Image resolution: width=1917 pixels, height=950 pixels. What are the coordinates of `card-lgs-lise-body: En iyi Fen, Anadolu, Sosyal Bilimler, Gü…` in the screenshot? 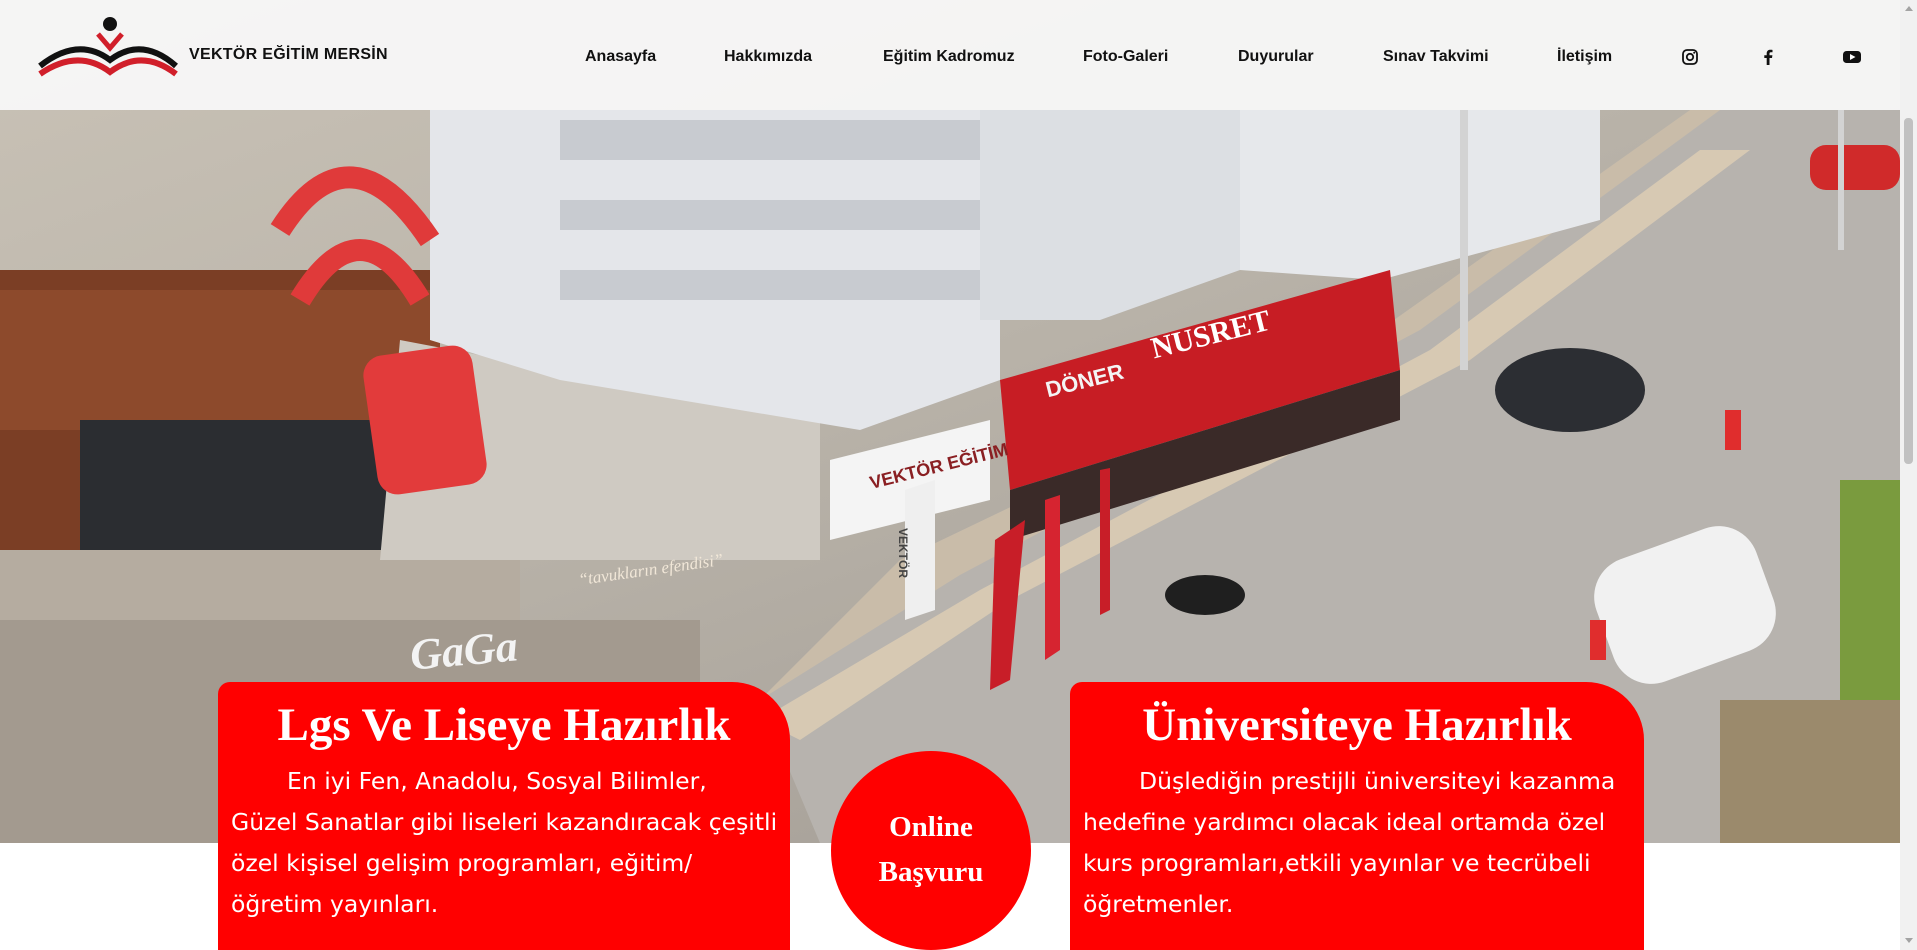 It's located at (504, 842).